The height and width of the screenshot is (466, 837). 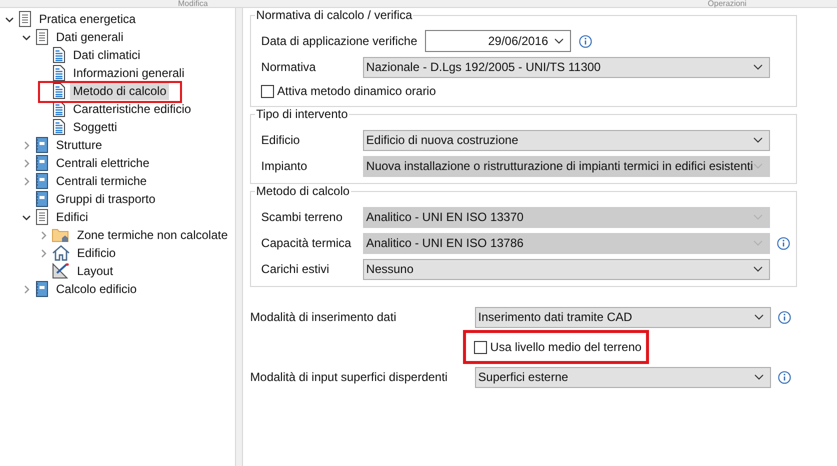 I want to click on folder-house-icon, so click(x=61, y=235).